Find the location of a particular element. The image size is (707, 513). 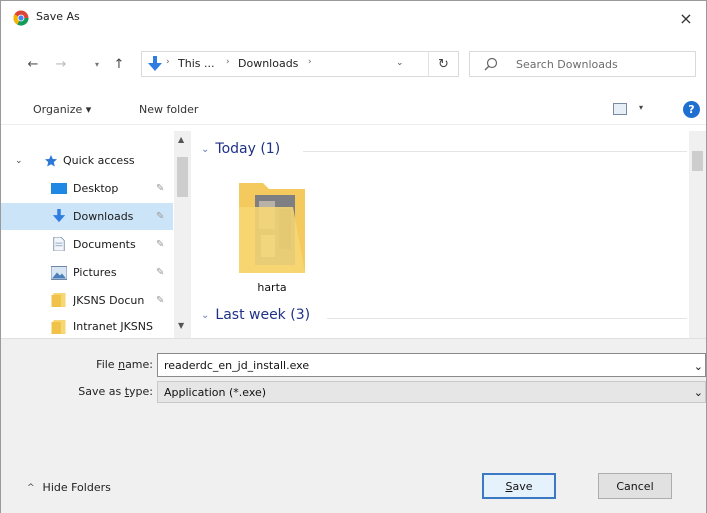

sidebar-item-pictures: Pictures ✎ is located at coordinates (87, 272).